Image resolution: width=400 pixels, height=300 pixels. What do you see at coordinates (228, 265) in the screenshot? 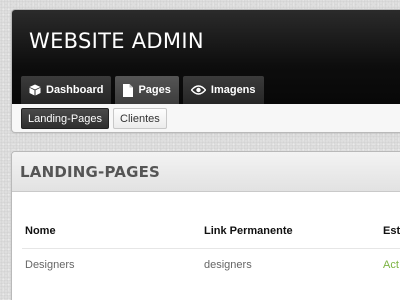
I see `cell-link: designers` at bounding box center [228, 265].